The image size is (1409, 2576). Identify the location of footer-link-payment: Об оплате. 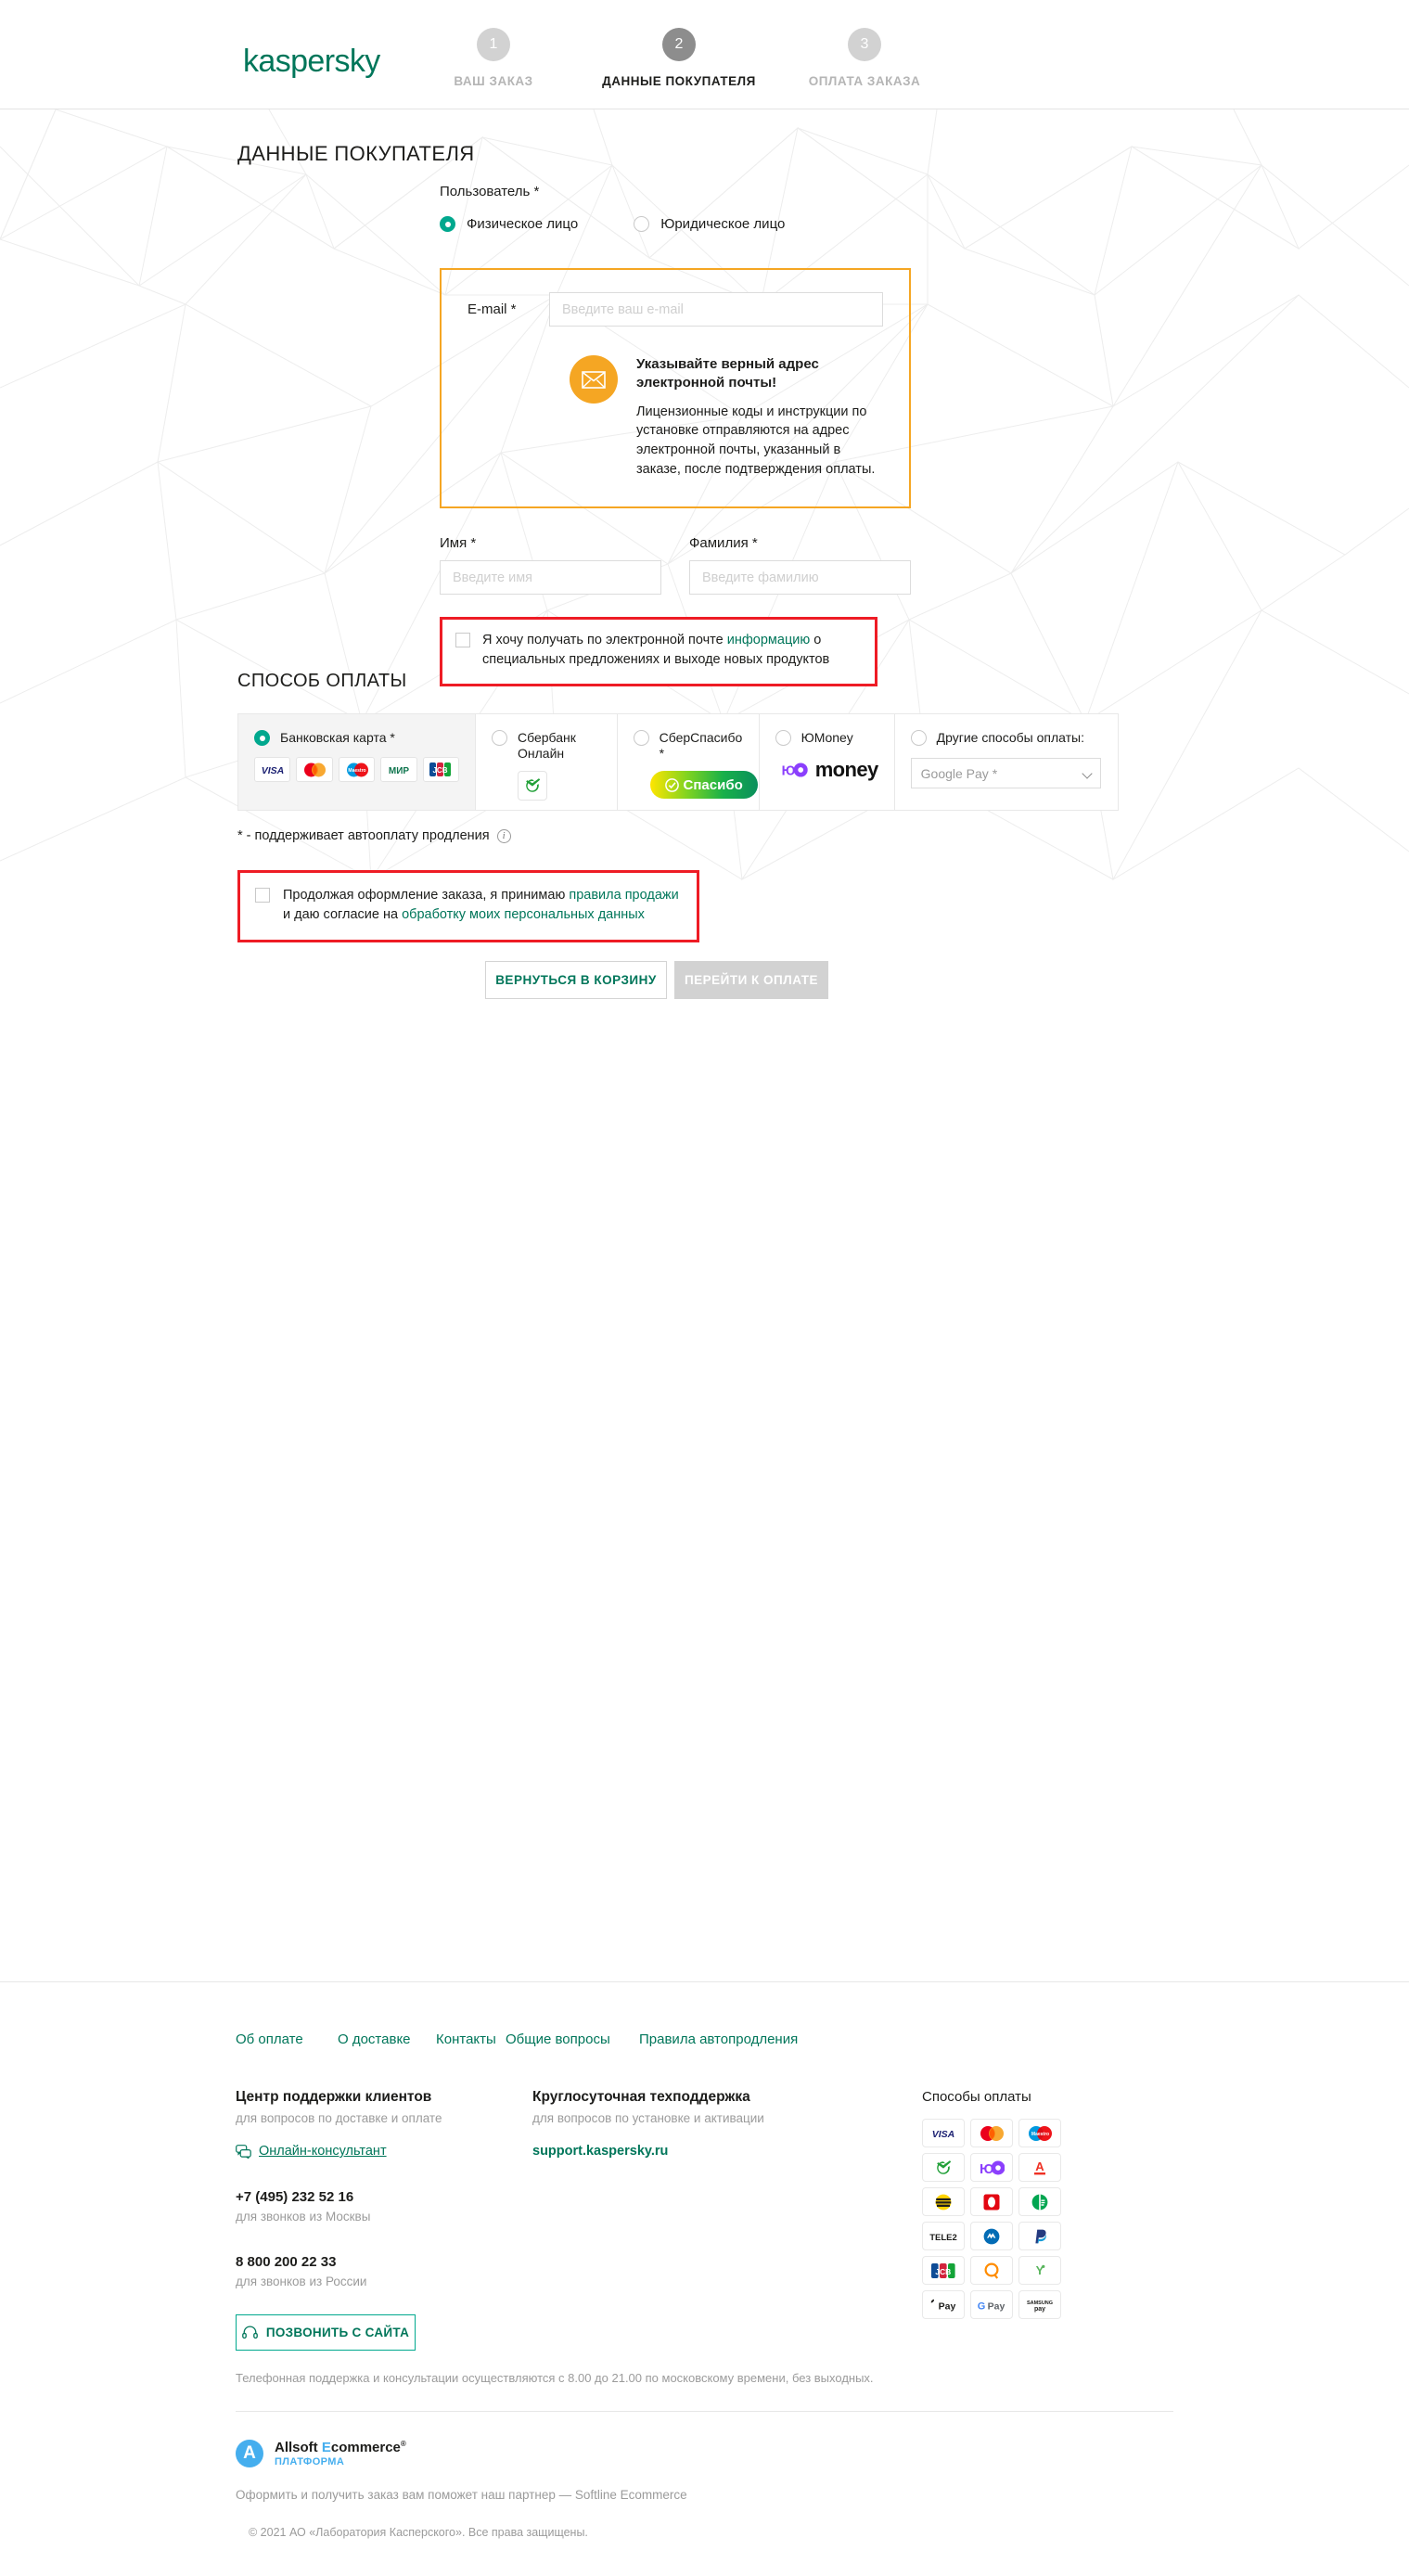
(287, 2039).